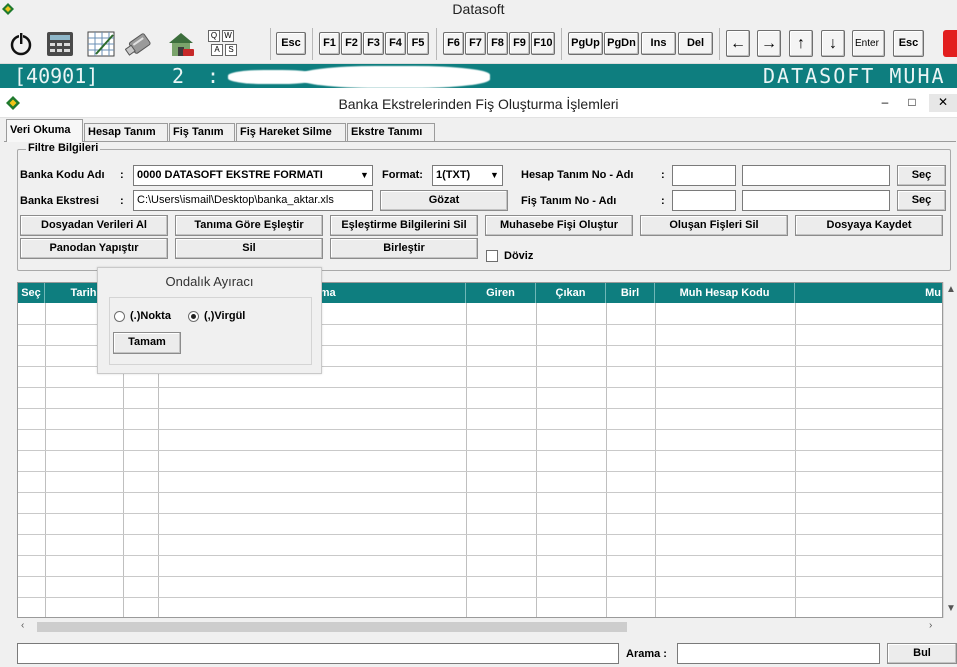 Image resolution: width=957 pixels, height=667 pixels. I want to click on arrow-up-button: ↑, so click(801, 43).